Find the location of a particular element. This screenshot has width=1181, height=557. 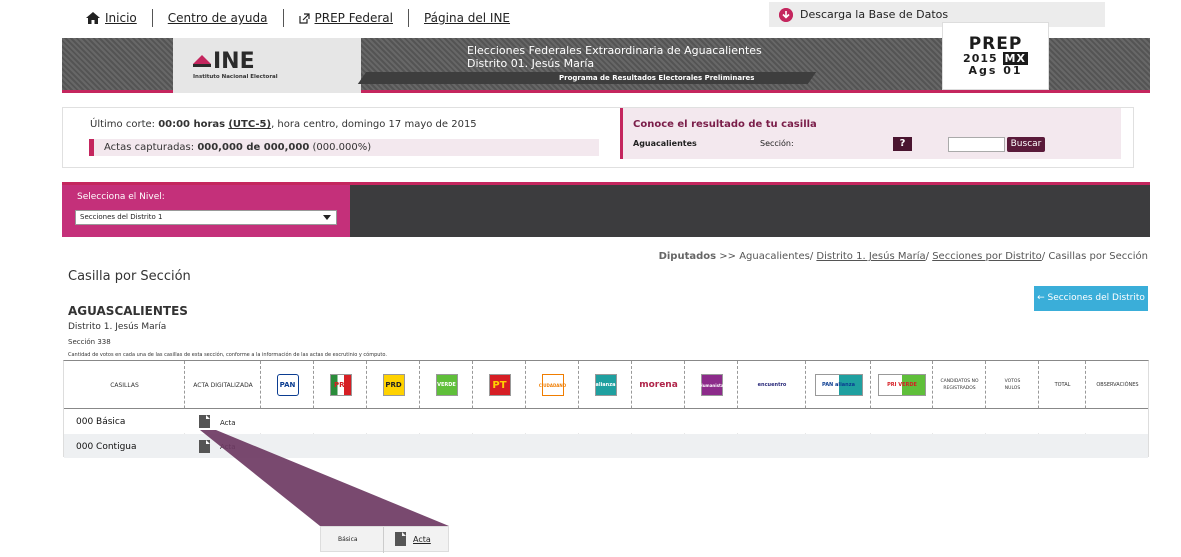

party-pt-text: PT is located at coordinates (499, 385).